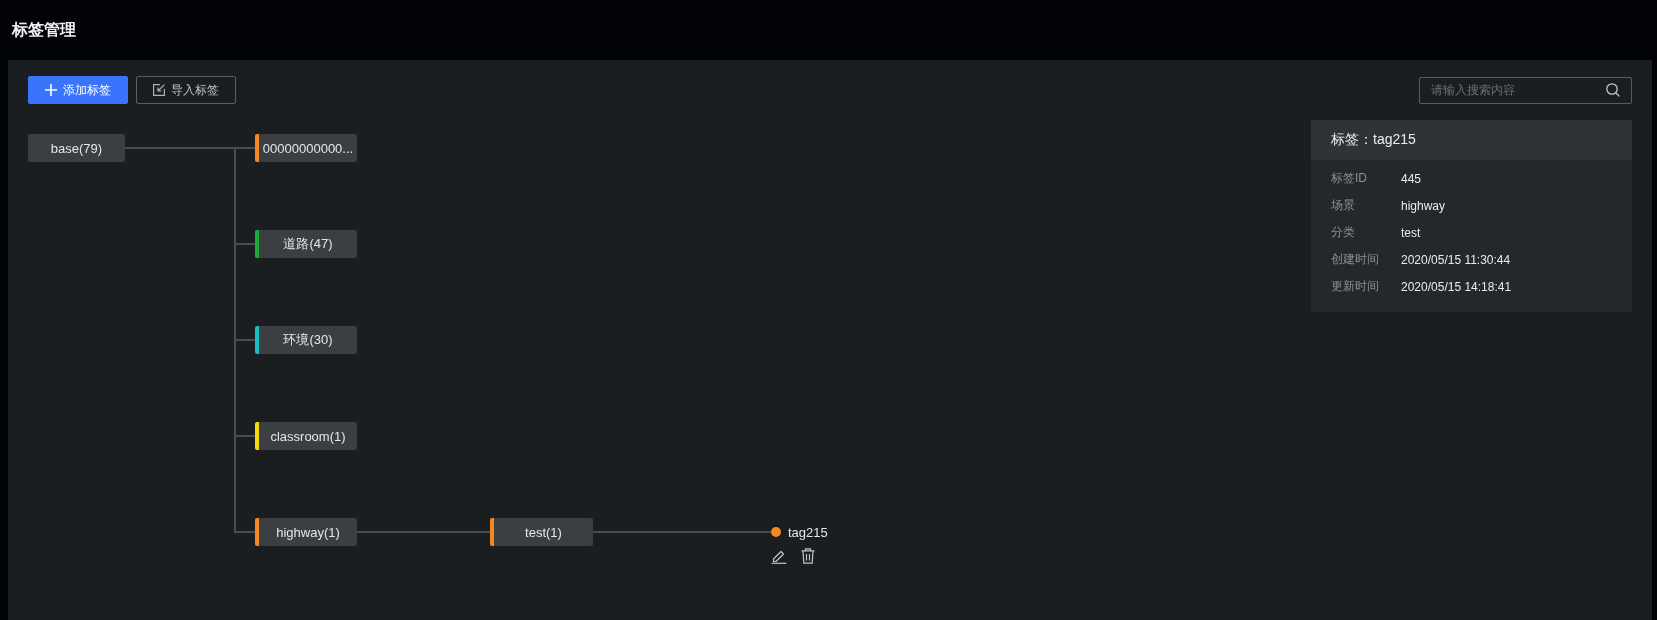  Describe the element at coordinates (306, 532) in the screenshot. I see `tree-node: highway(1)` at that location.